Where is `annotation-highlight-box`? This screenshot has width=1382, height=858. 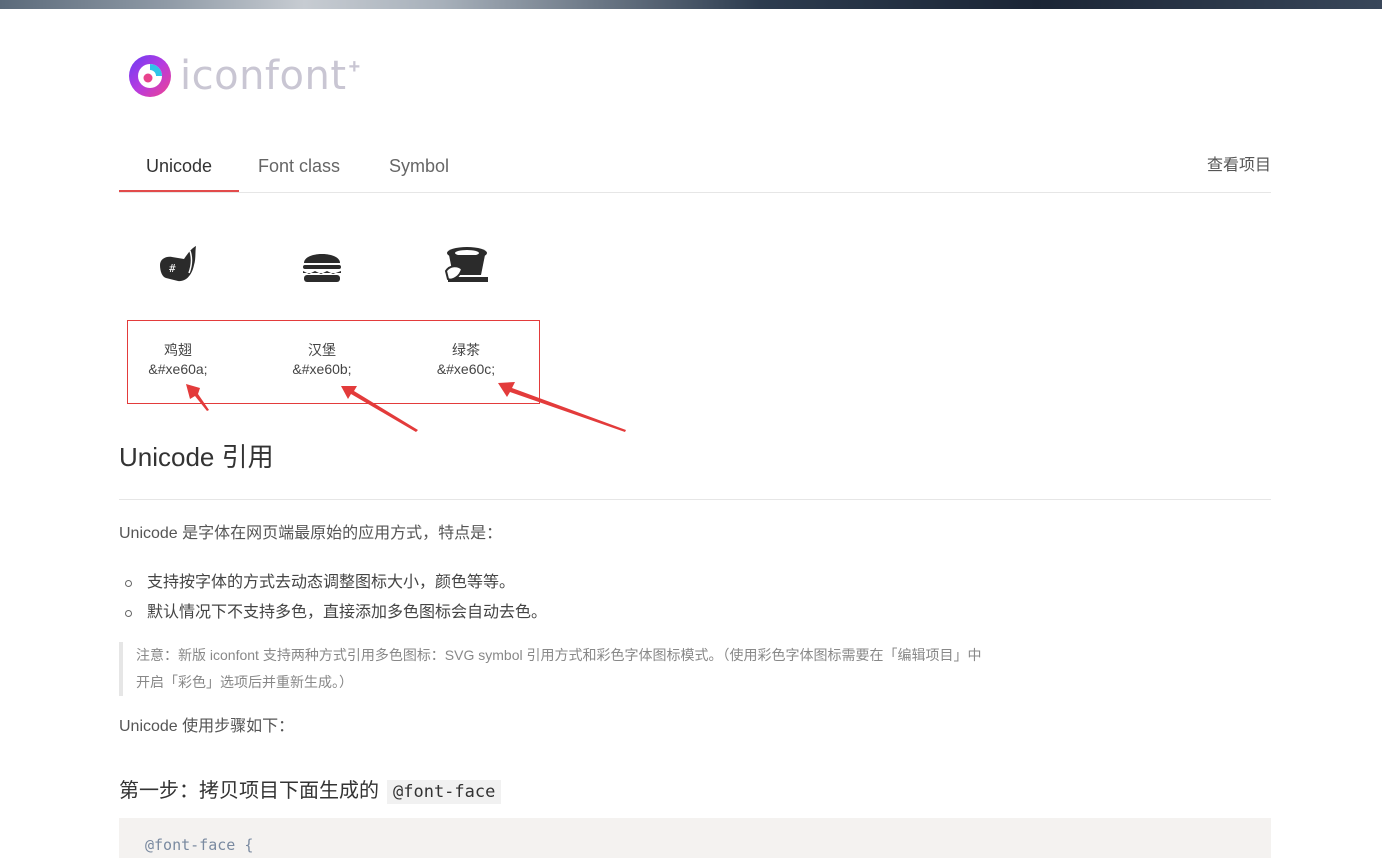
annotation-highlight-box is located at coordinates (333, 362).